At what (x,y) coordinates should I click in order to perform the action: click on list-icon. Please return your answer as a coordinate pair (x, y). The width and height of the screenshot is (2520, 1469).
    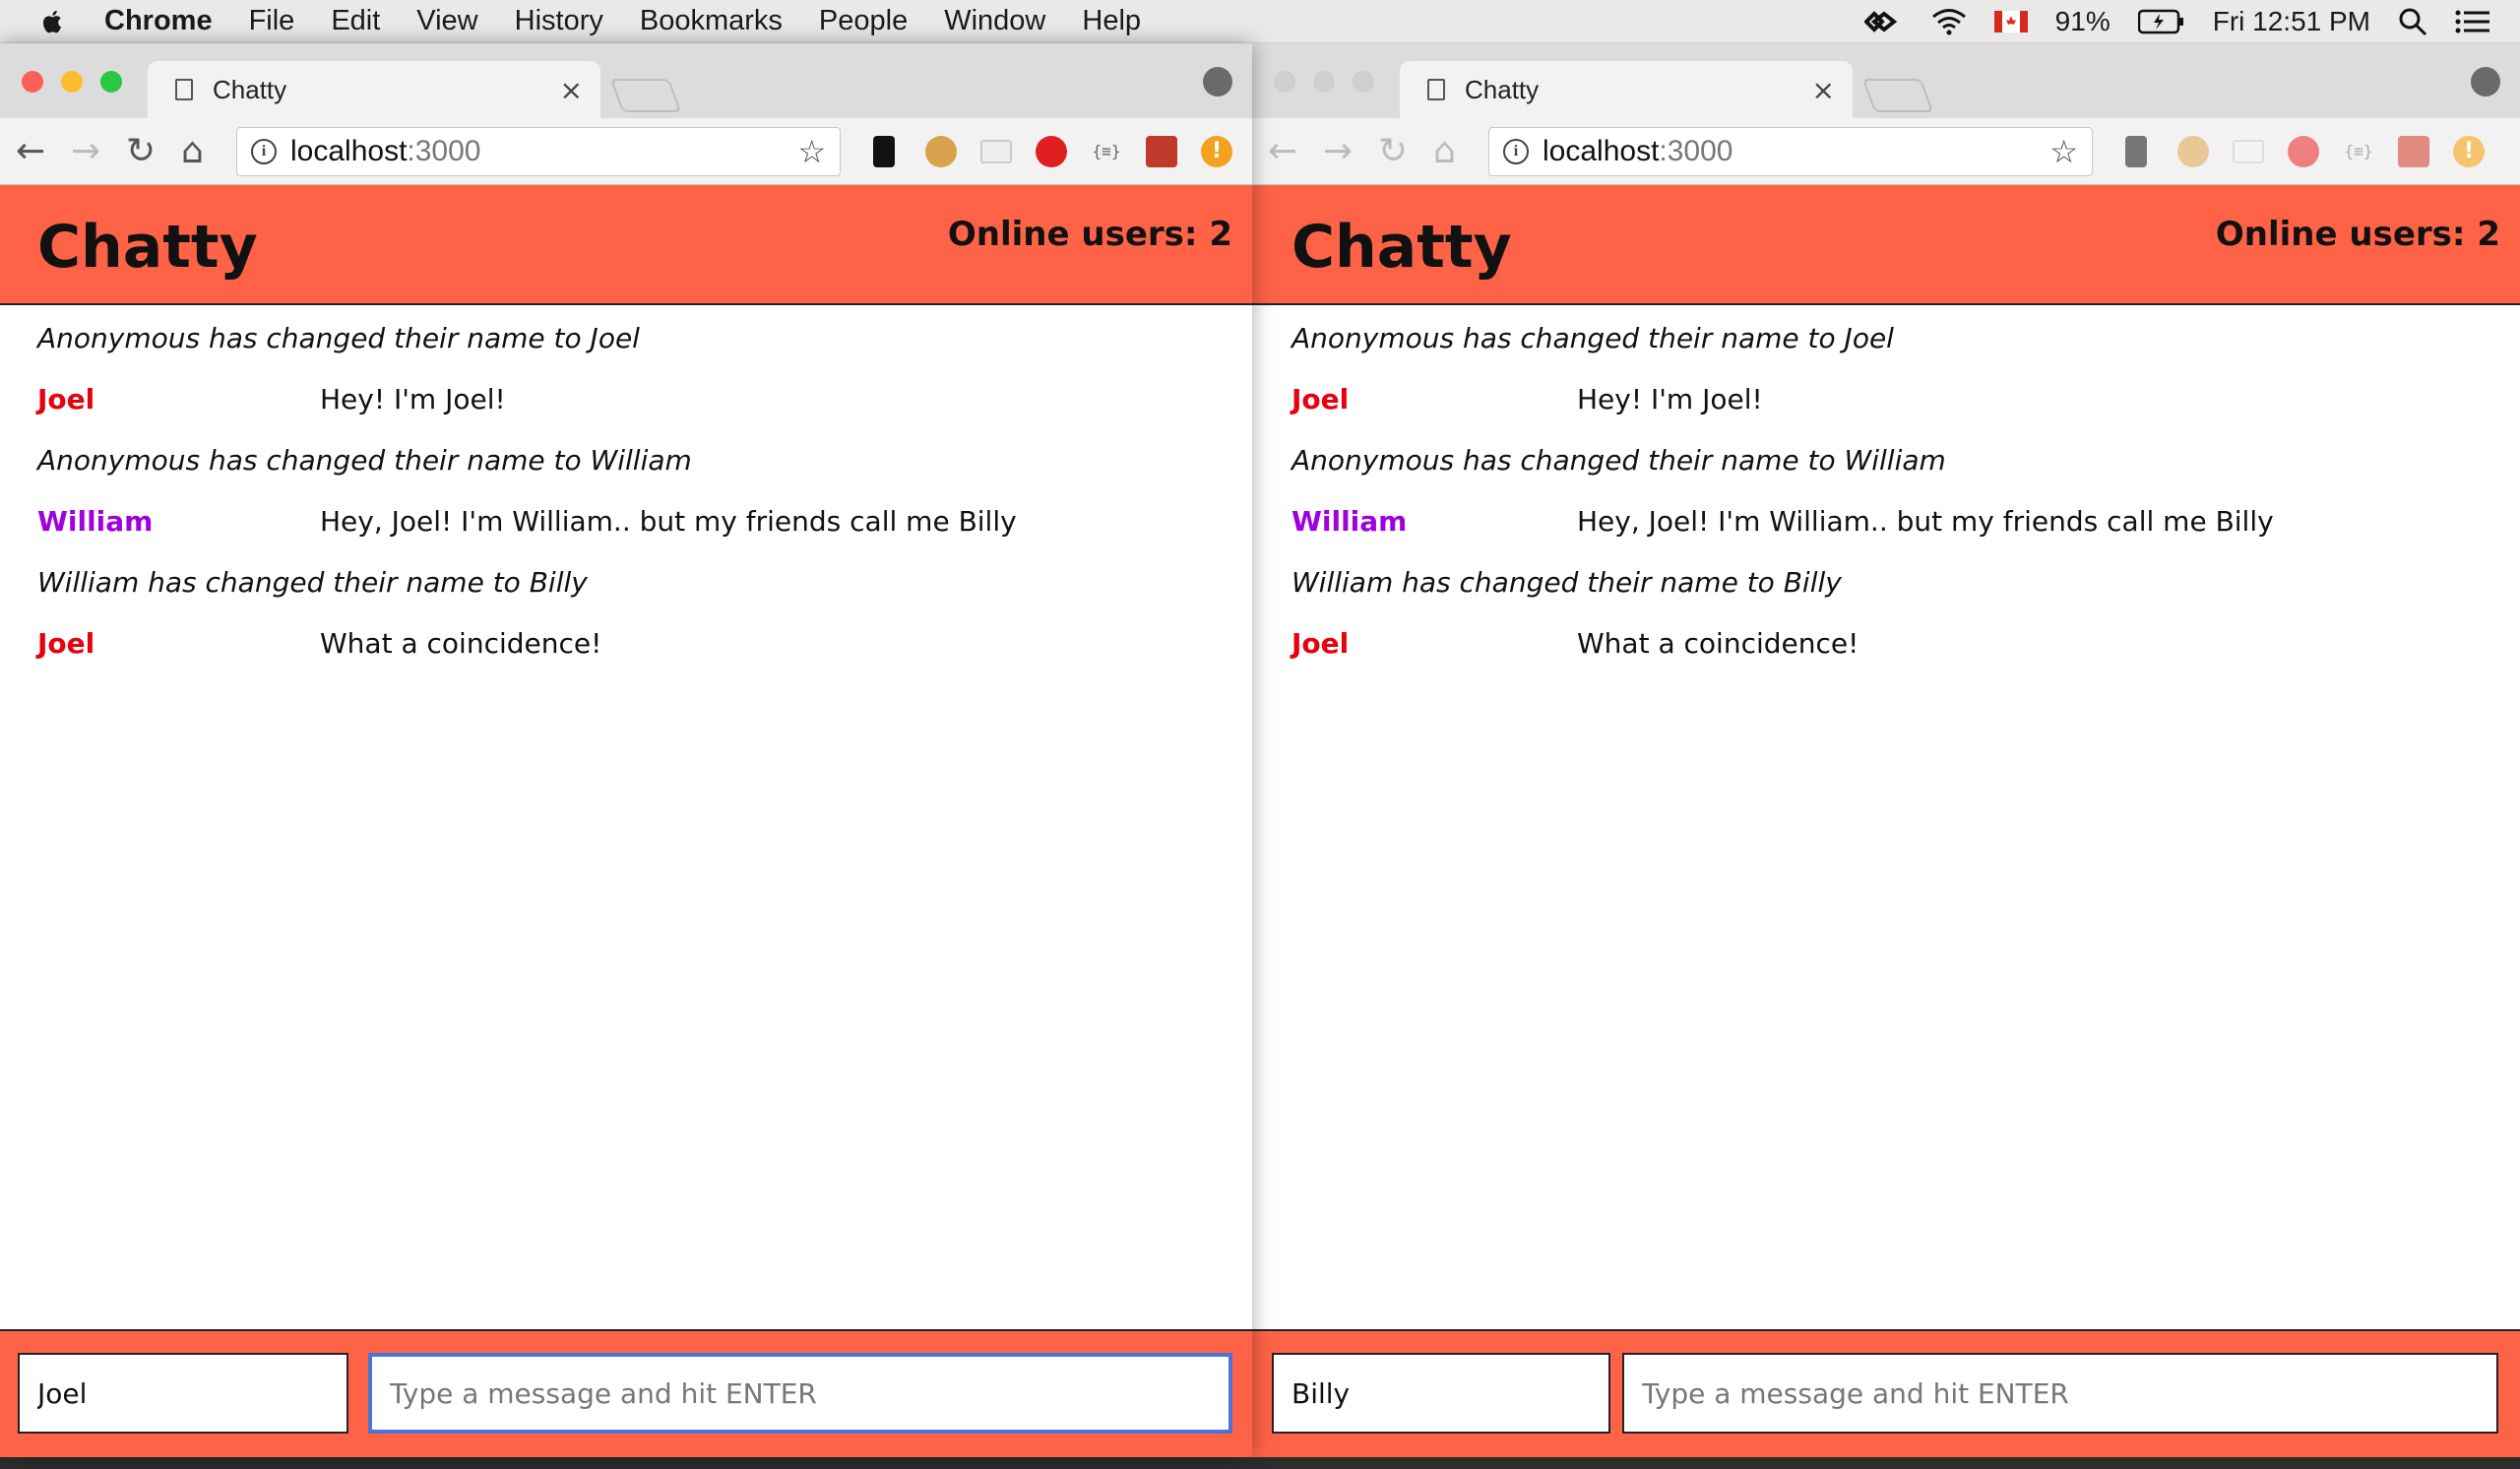
    Looking at the image, I should click on (2472, 21).